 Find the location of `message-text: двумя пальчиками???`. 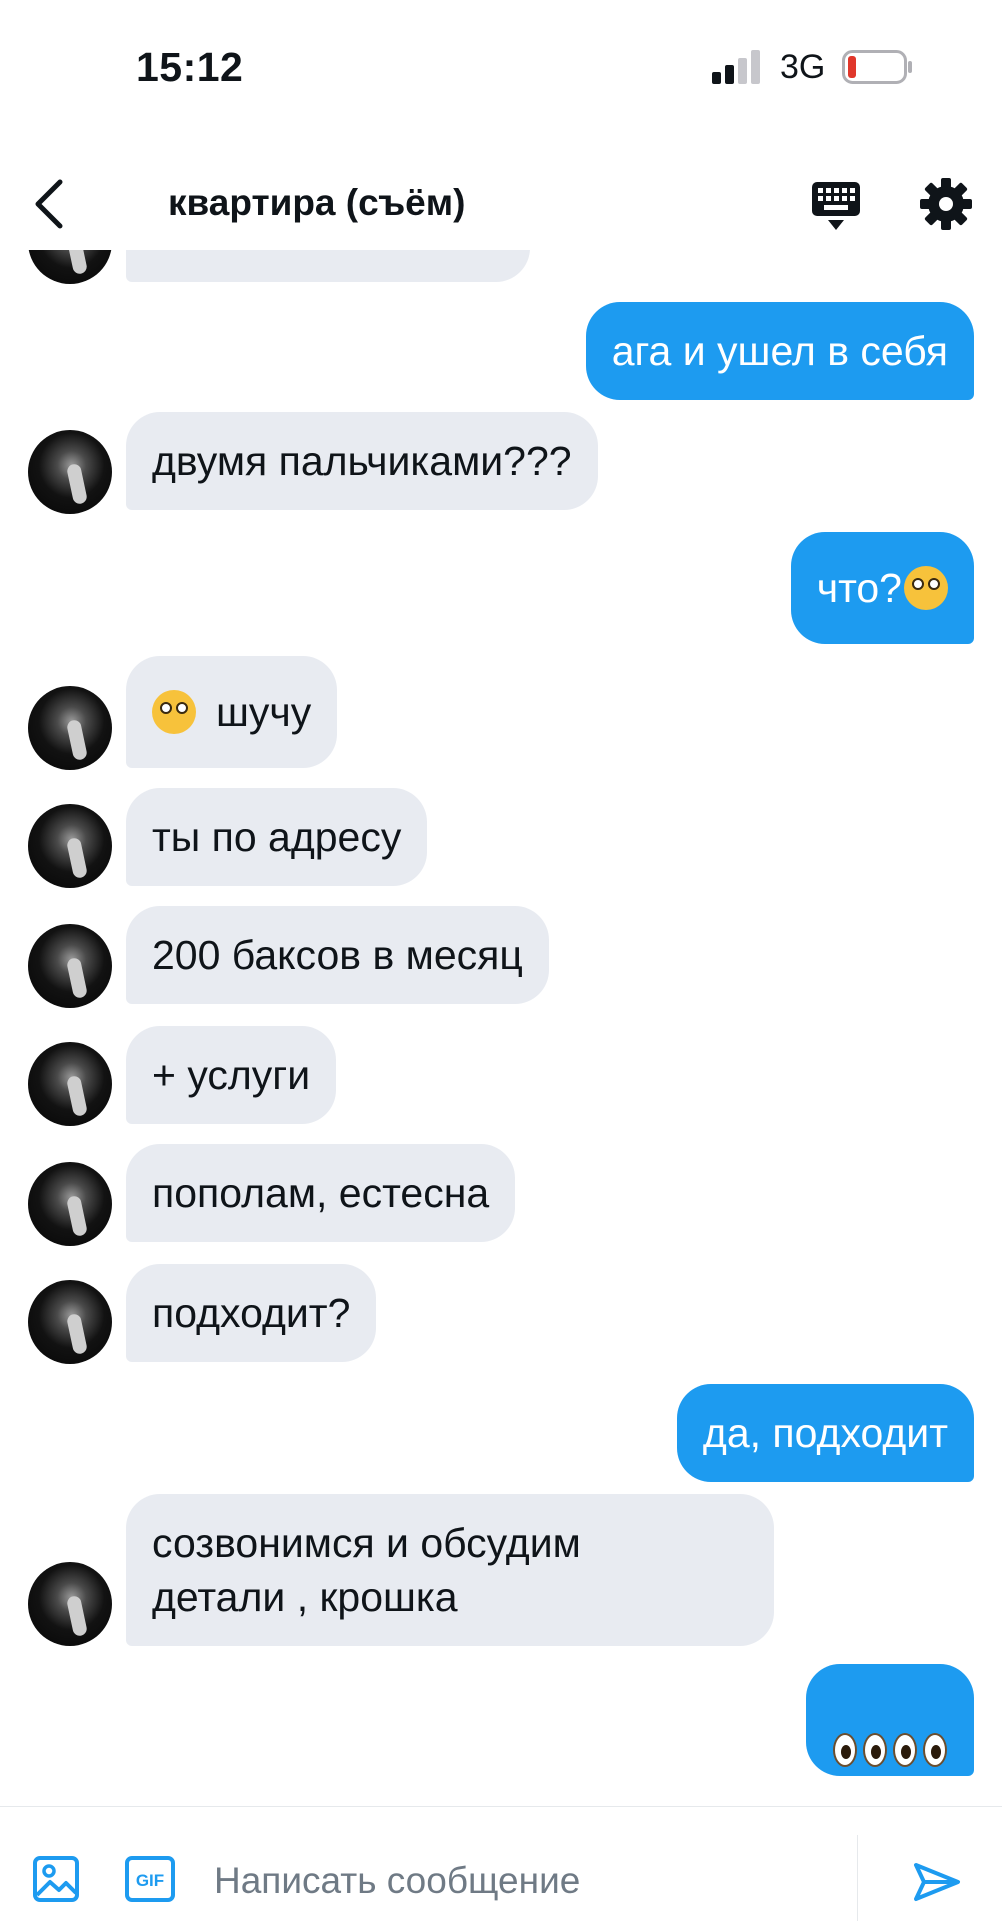

message-text: двумя пальчиками??? is located at coordinates (362, 461).